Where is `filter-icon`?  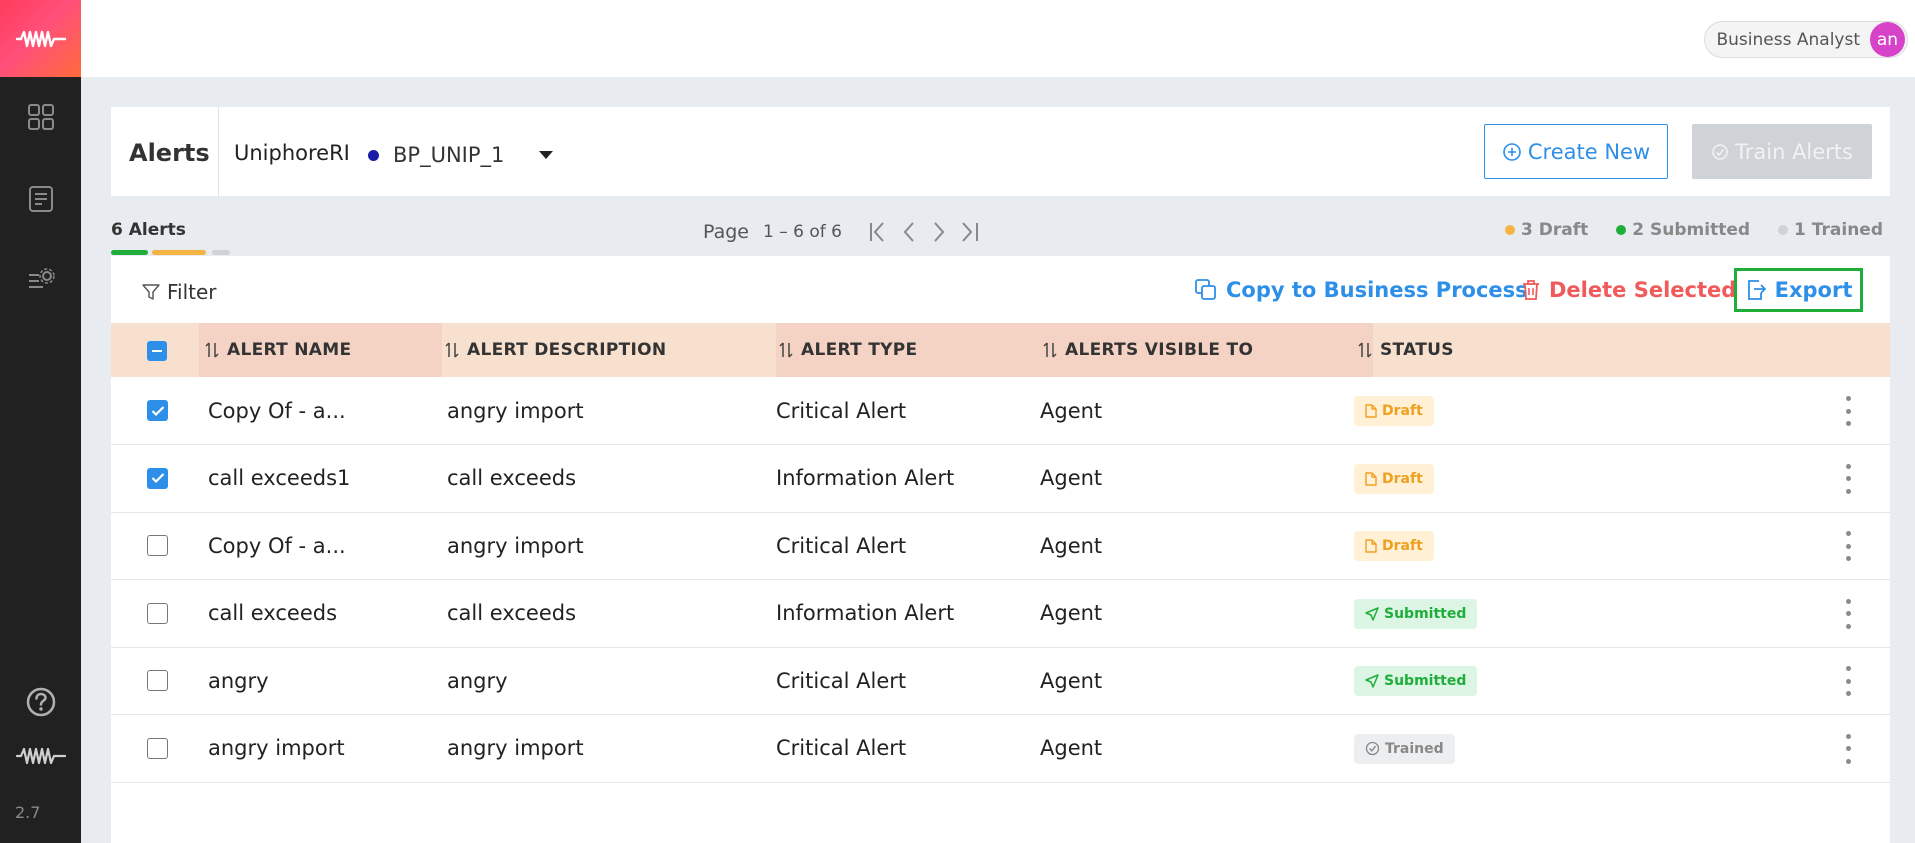
filter-icon is located at coordinates (151, 292).